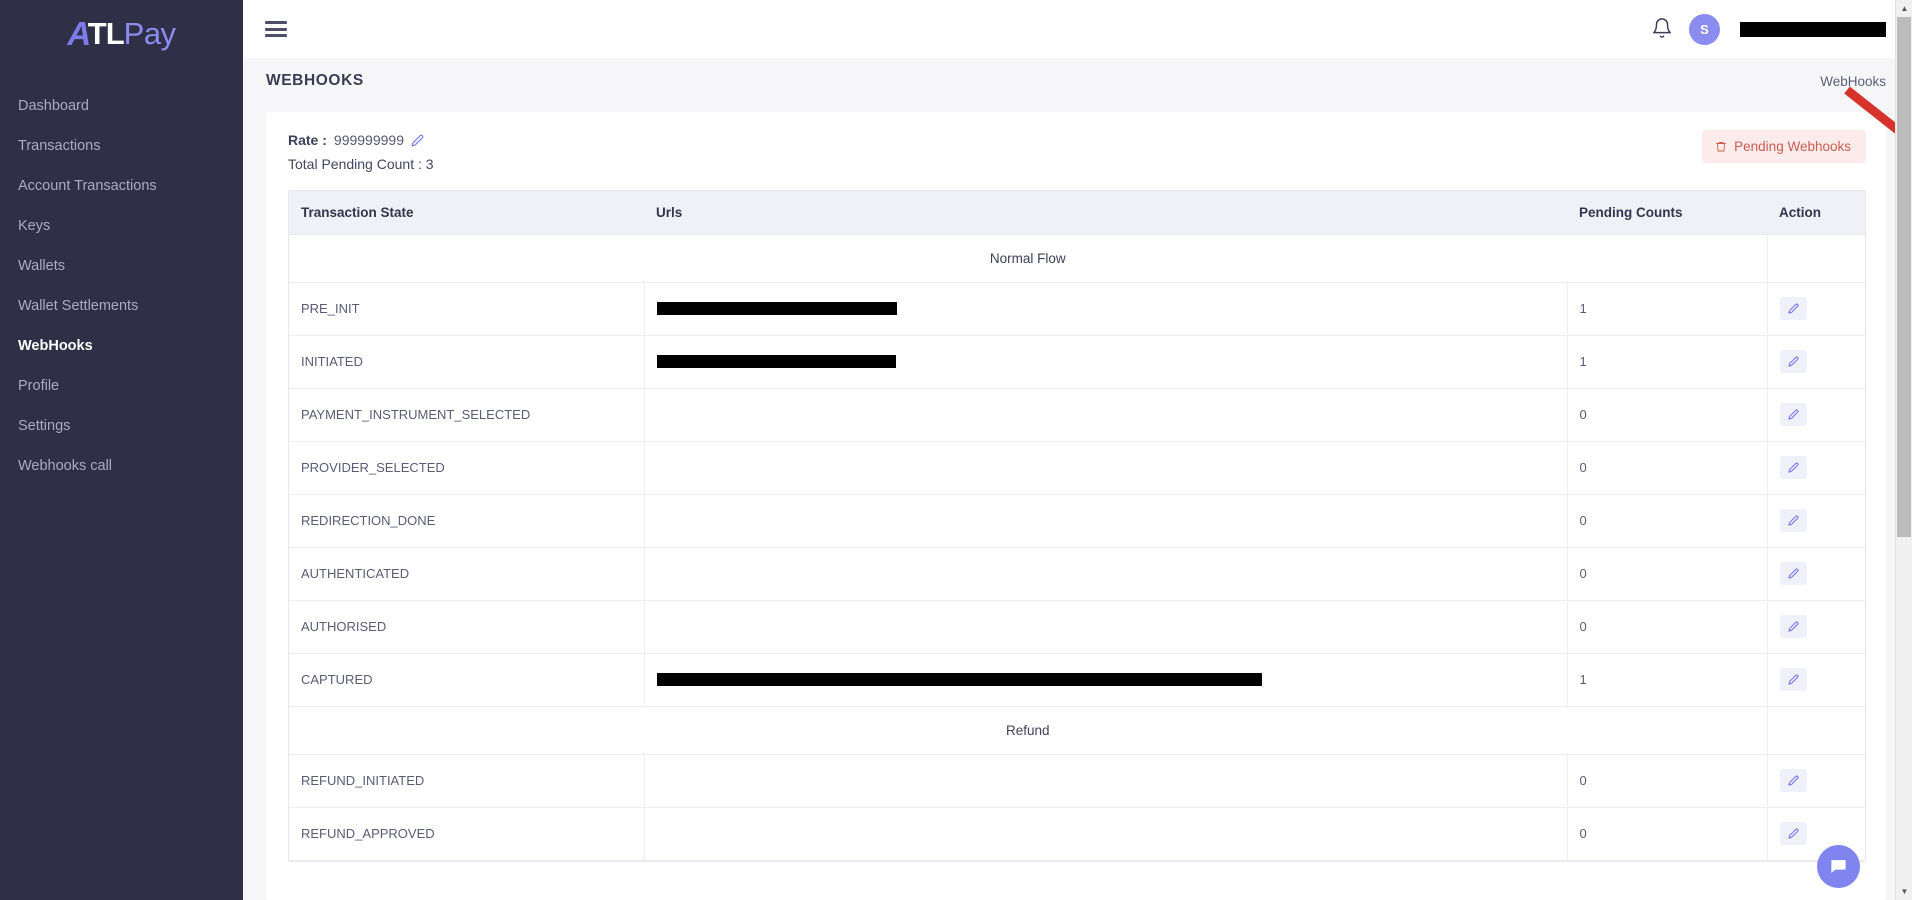  I want to click on page-scrollbar: ▲ ▼, so click(1903, 450).